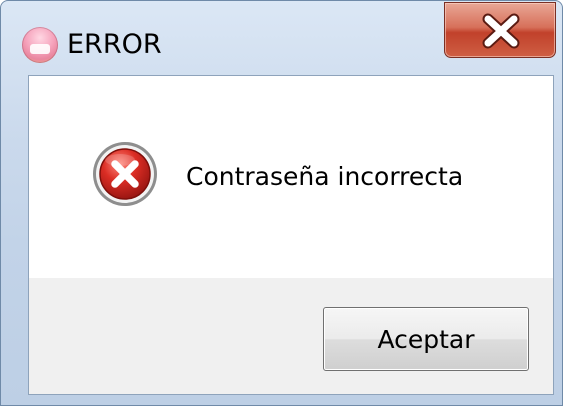 This screenshot has height=406, width=563. What do you see at coordinates (40, 45) in the screenshot?
I see `app-icon` at bounding box center [40, 45].